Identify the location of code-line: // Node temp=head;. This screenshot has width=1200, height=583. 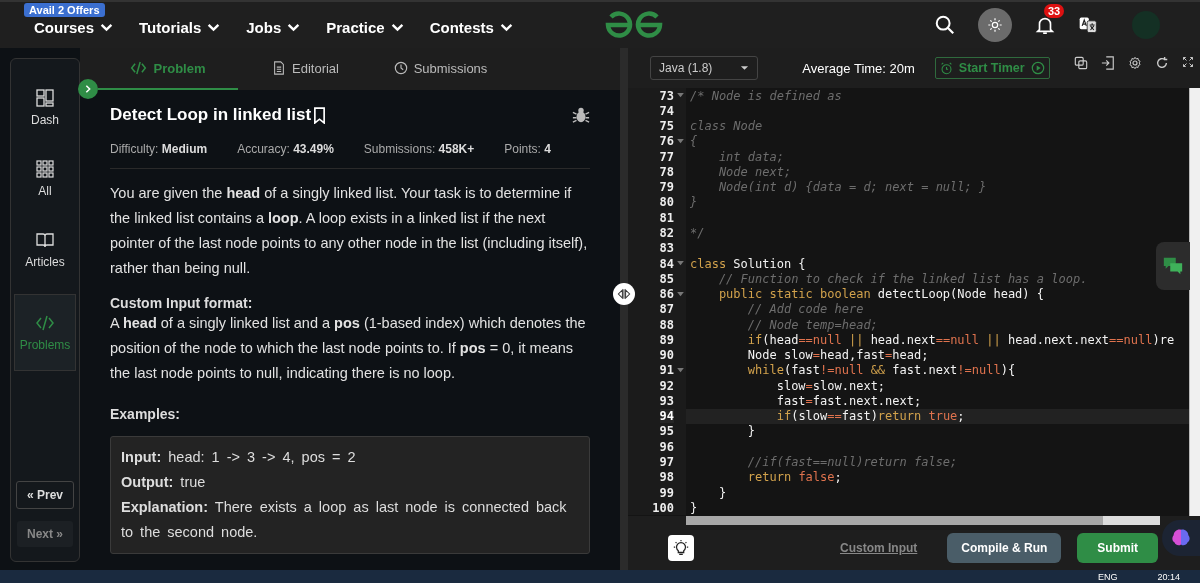
(812, 324).